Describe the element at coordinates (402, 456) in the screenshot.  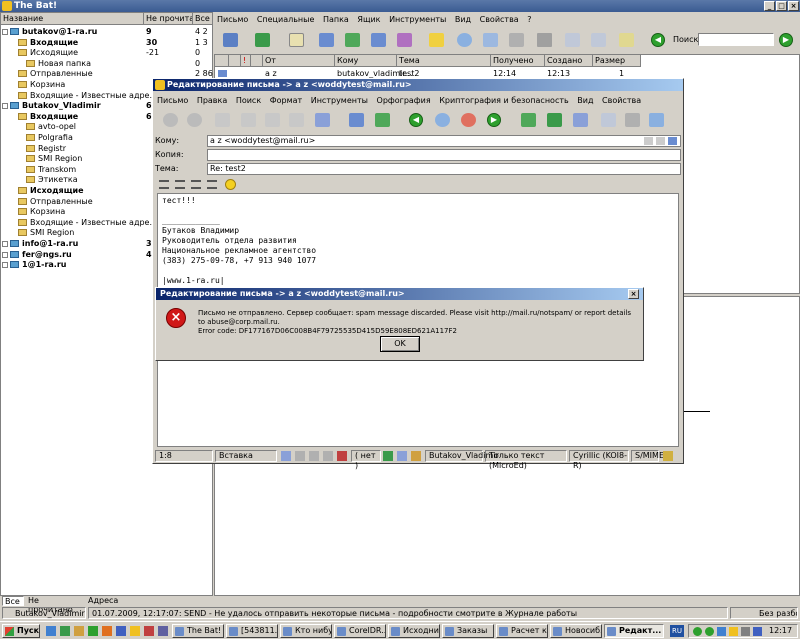
I see `sign-icon` at that location.